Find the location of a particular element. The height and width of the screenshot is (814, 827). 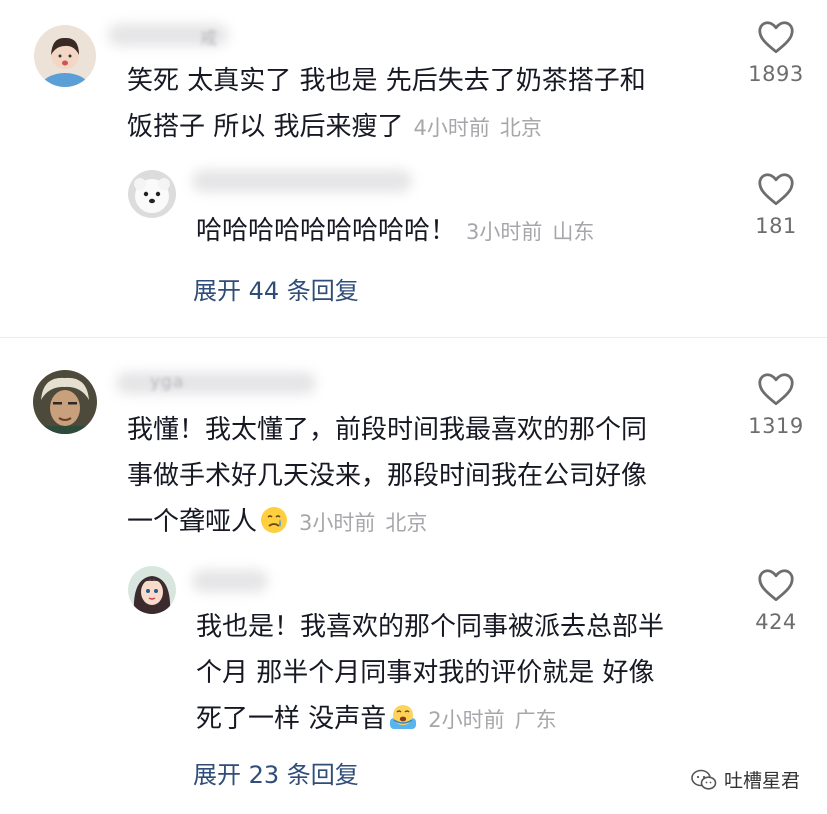

reply-line-last: 死了一样 没声音 2小时前 广东 is located at coordinates (430, 719).